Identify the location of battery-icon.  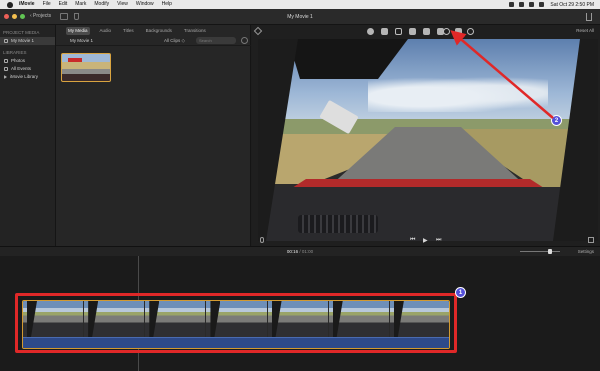
(522, 4).